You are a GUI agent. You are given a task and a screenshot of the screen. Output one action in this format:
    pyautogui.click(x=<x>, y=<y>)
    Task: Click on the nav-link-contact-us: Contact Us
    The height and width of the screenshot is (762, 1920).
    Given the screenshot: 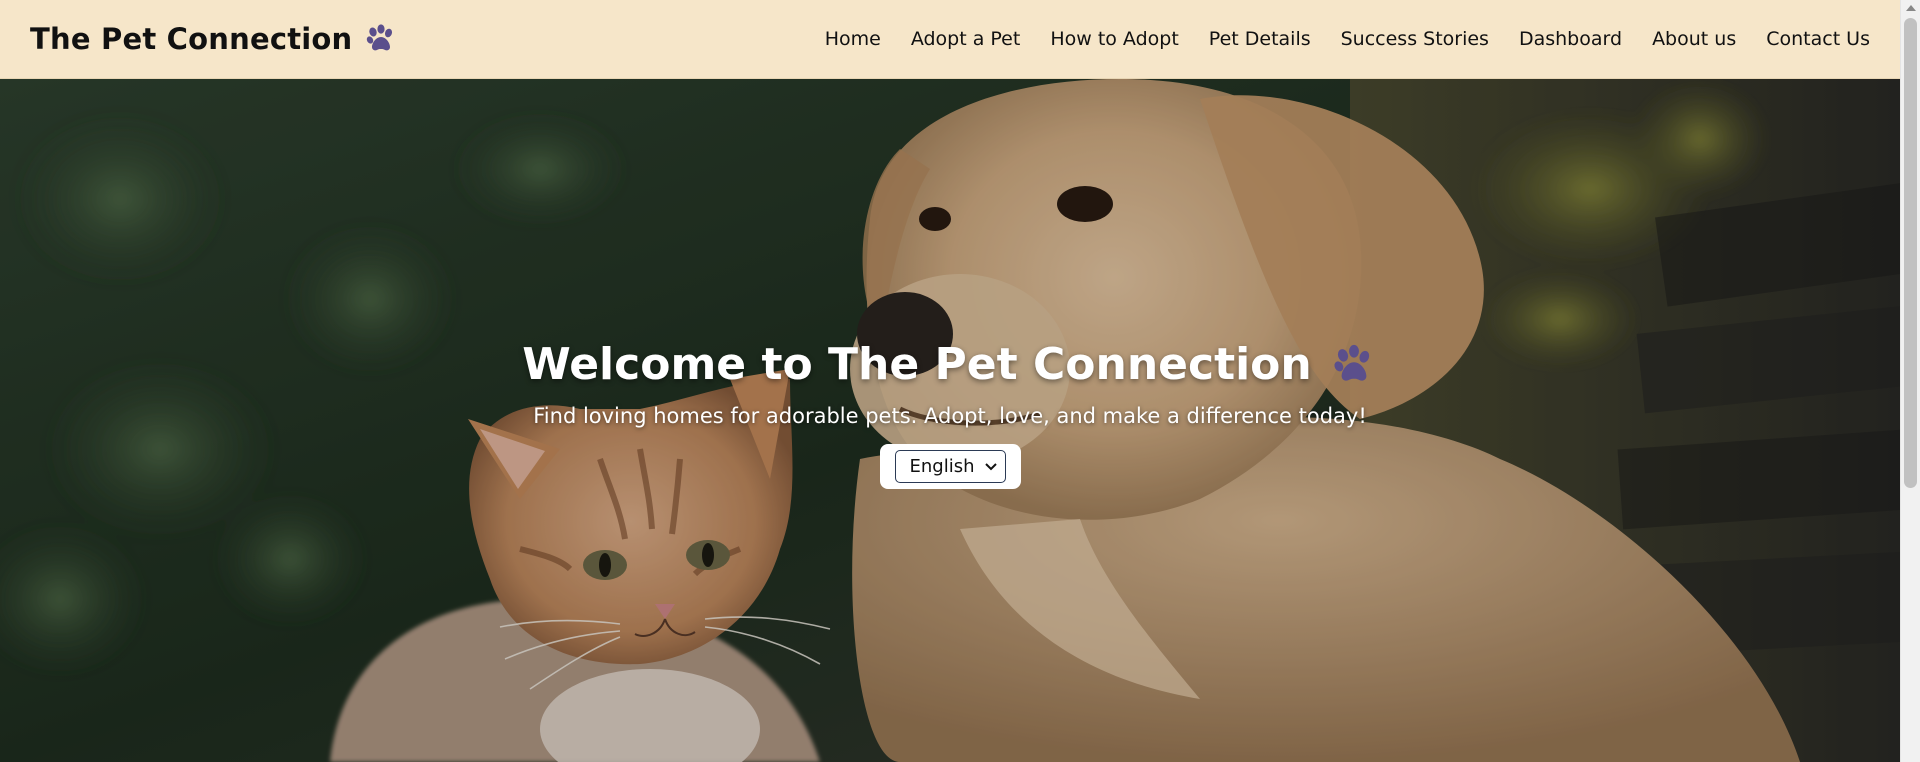 What is the action you would take?
    pyautogui.click(x=1818, y=39)
    